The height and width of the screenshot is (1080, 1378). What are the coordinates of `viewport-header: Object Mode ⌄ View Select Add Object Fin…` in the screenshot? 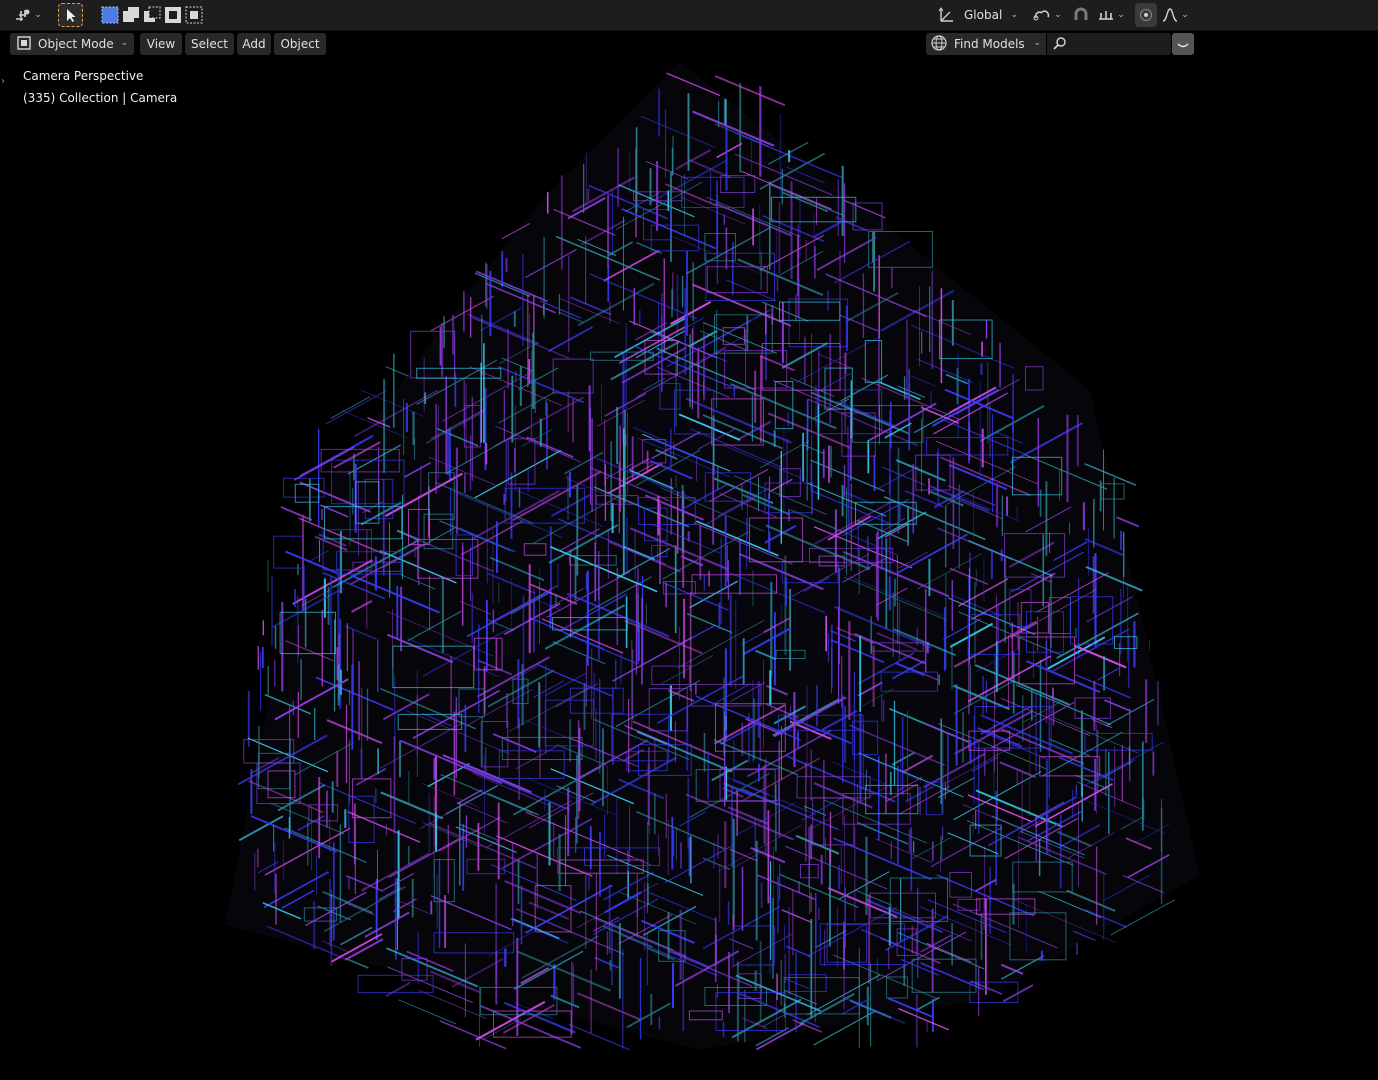 It's located at (689, 44).